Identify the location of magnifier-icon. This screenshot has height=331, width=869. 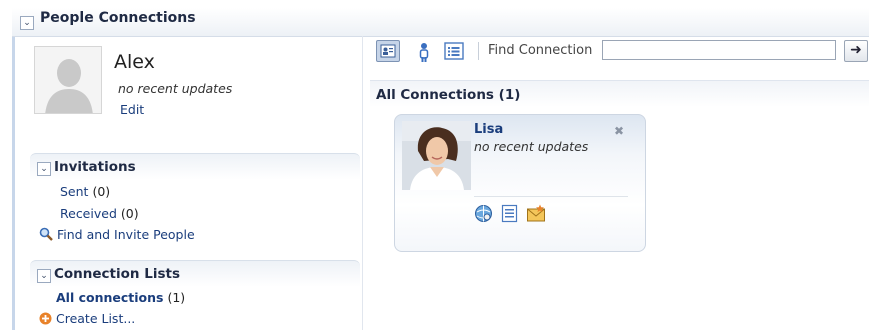
(46, 234).